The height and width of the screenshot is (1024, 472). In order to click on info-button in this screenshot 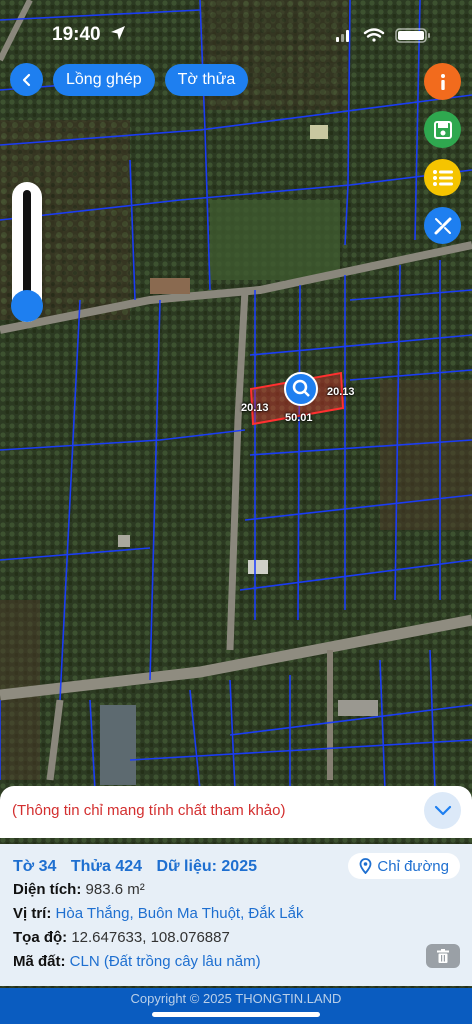, I will do `click(442, 81)`.